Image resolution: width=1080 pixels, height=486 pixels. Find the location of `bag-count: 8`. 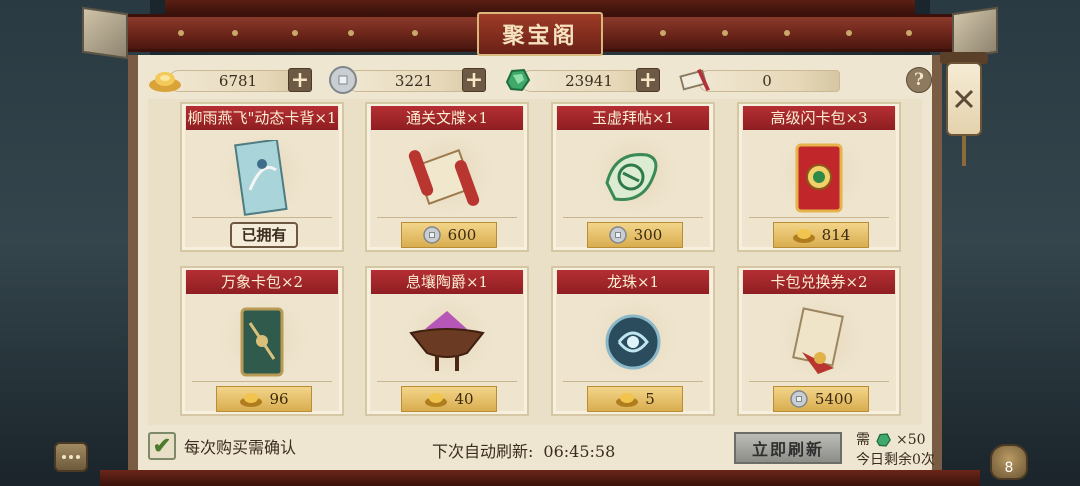

bag-count: 8 is located at coordinates (1009, 468).